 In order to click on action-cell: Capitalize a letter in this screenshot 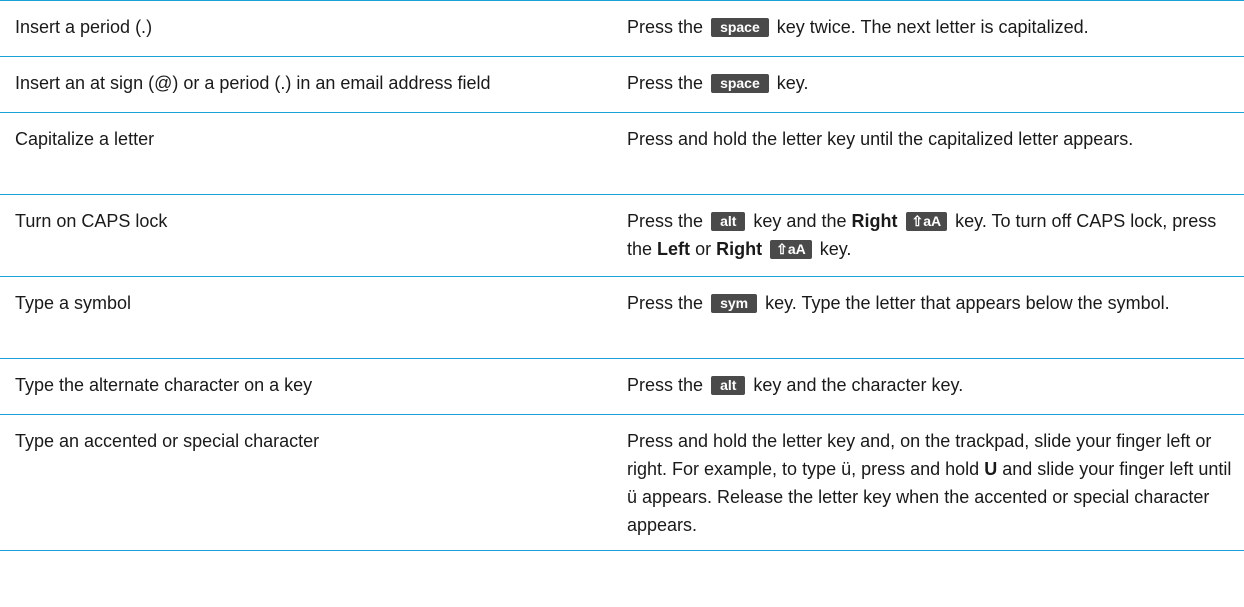, I will do `click(85, 139)`.